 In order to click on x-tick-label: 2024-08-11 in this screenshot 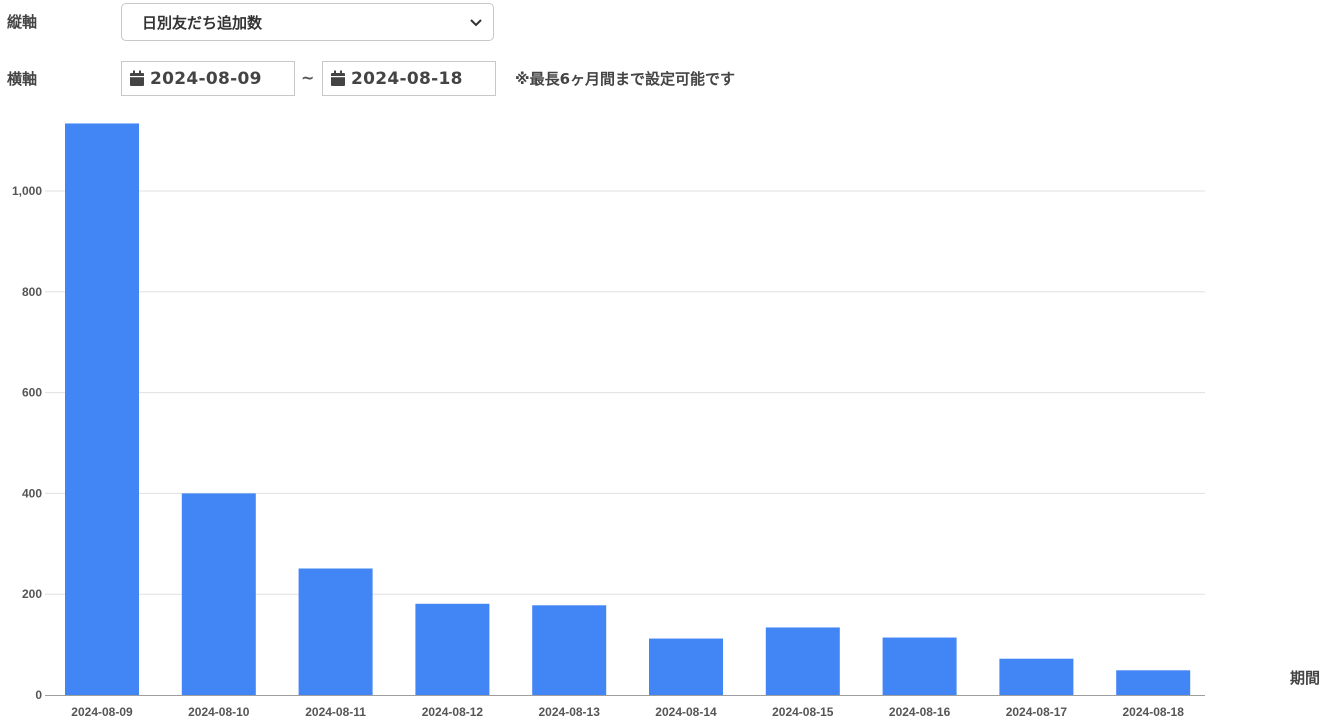, I will do `click(335, 711)`.